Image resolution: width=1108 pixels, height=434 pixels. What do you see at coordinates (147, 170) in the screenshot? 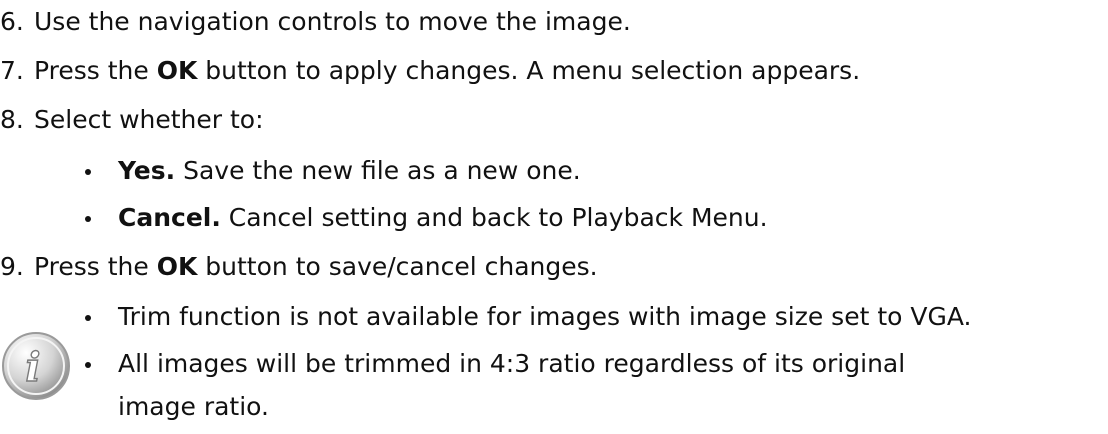
I see `option-label: Yes.` at bounding box center [147, 170].